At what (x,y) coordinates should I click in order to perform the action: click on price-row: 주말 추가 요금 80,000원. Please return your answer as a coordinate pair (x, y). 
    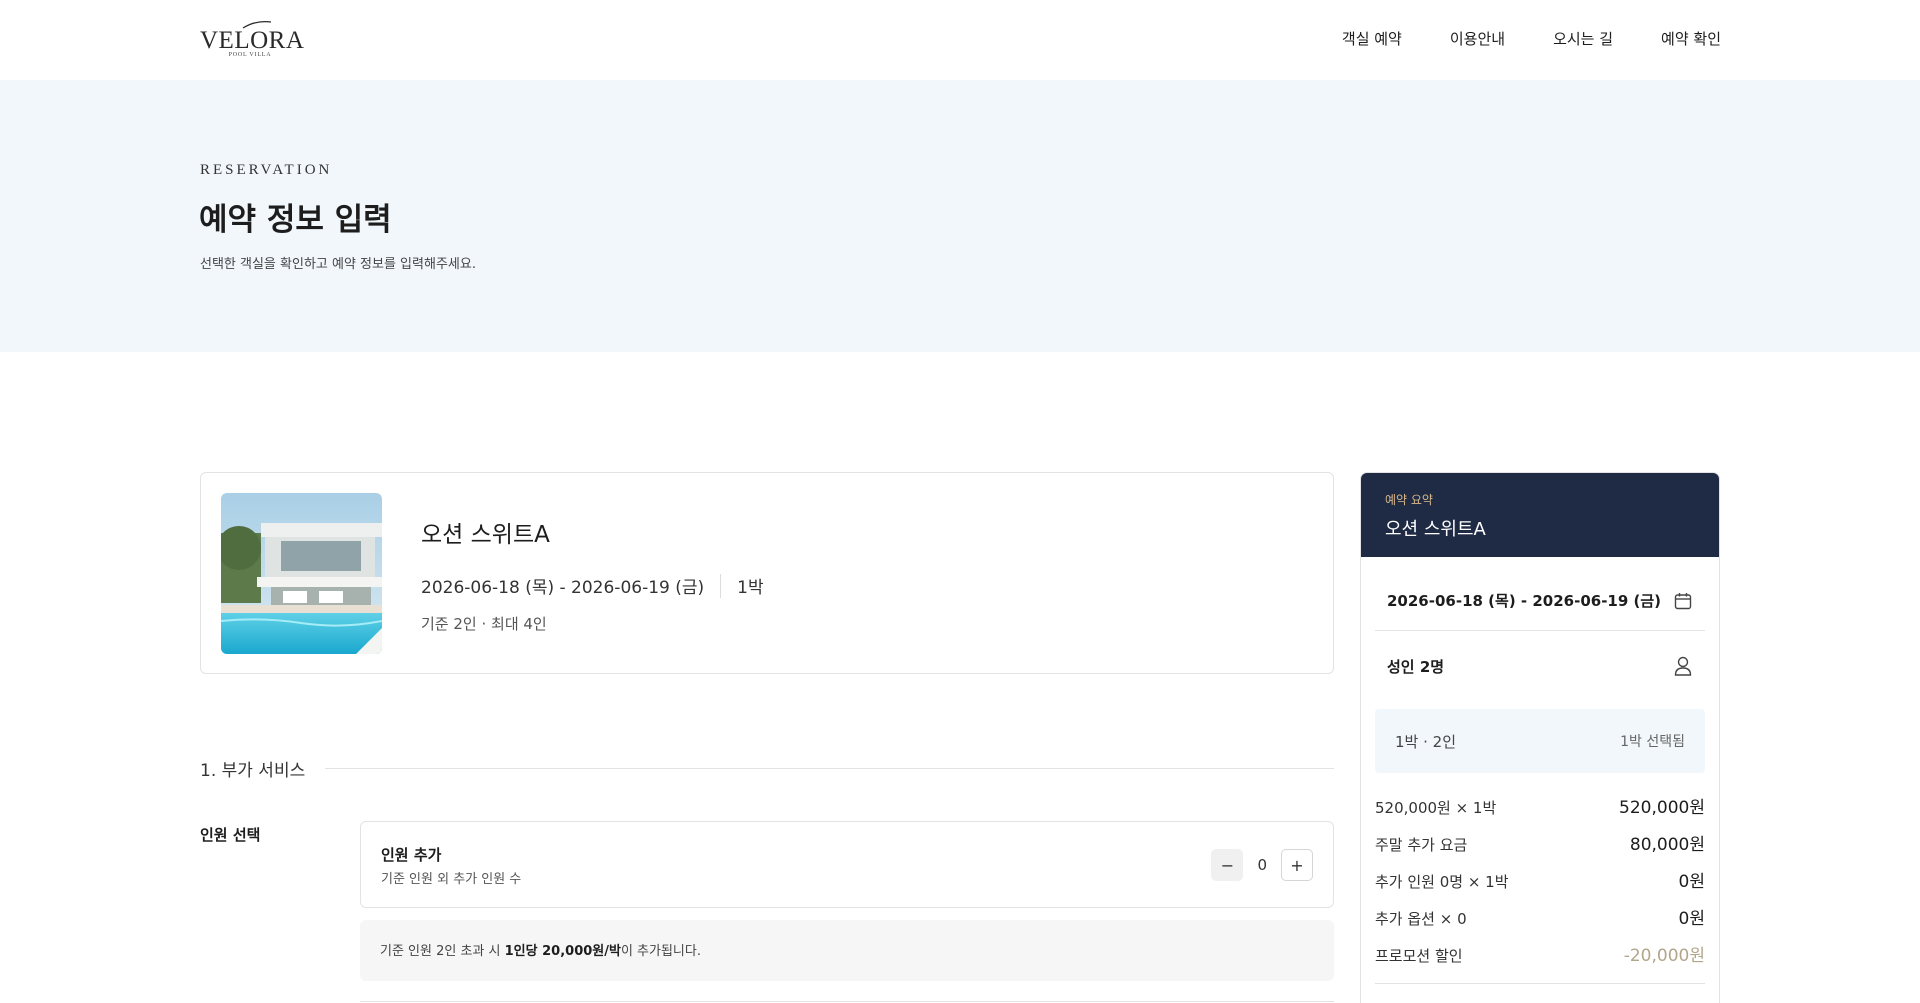
    Looking at the image, I should click on (1540, 842).